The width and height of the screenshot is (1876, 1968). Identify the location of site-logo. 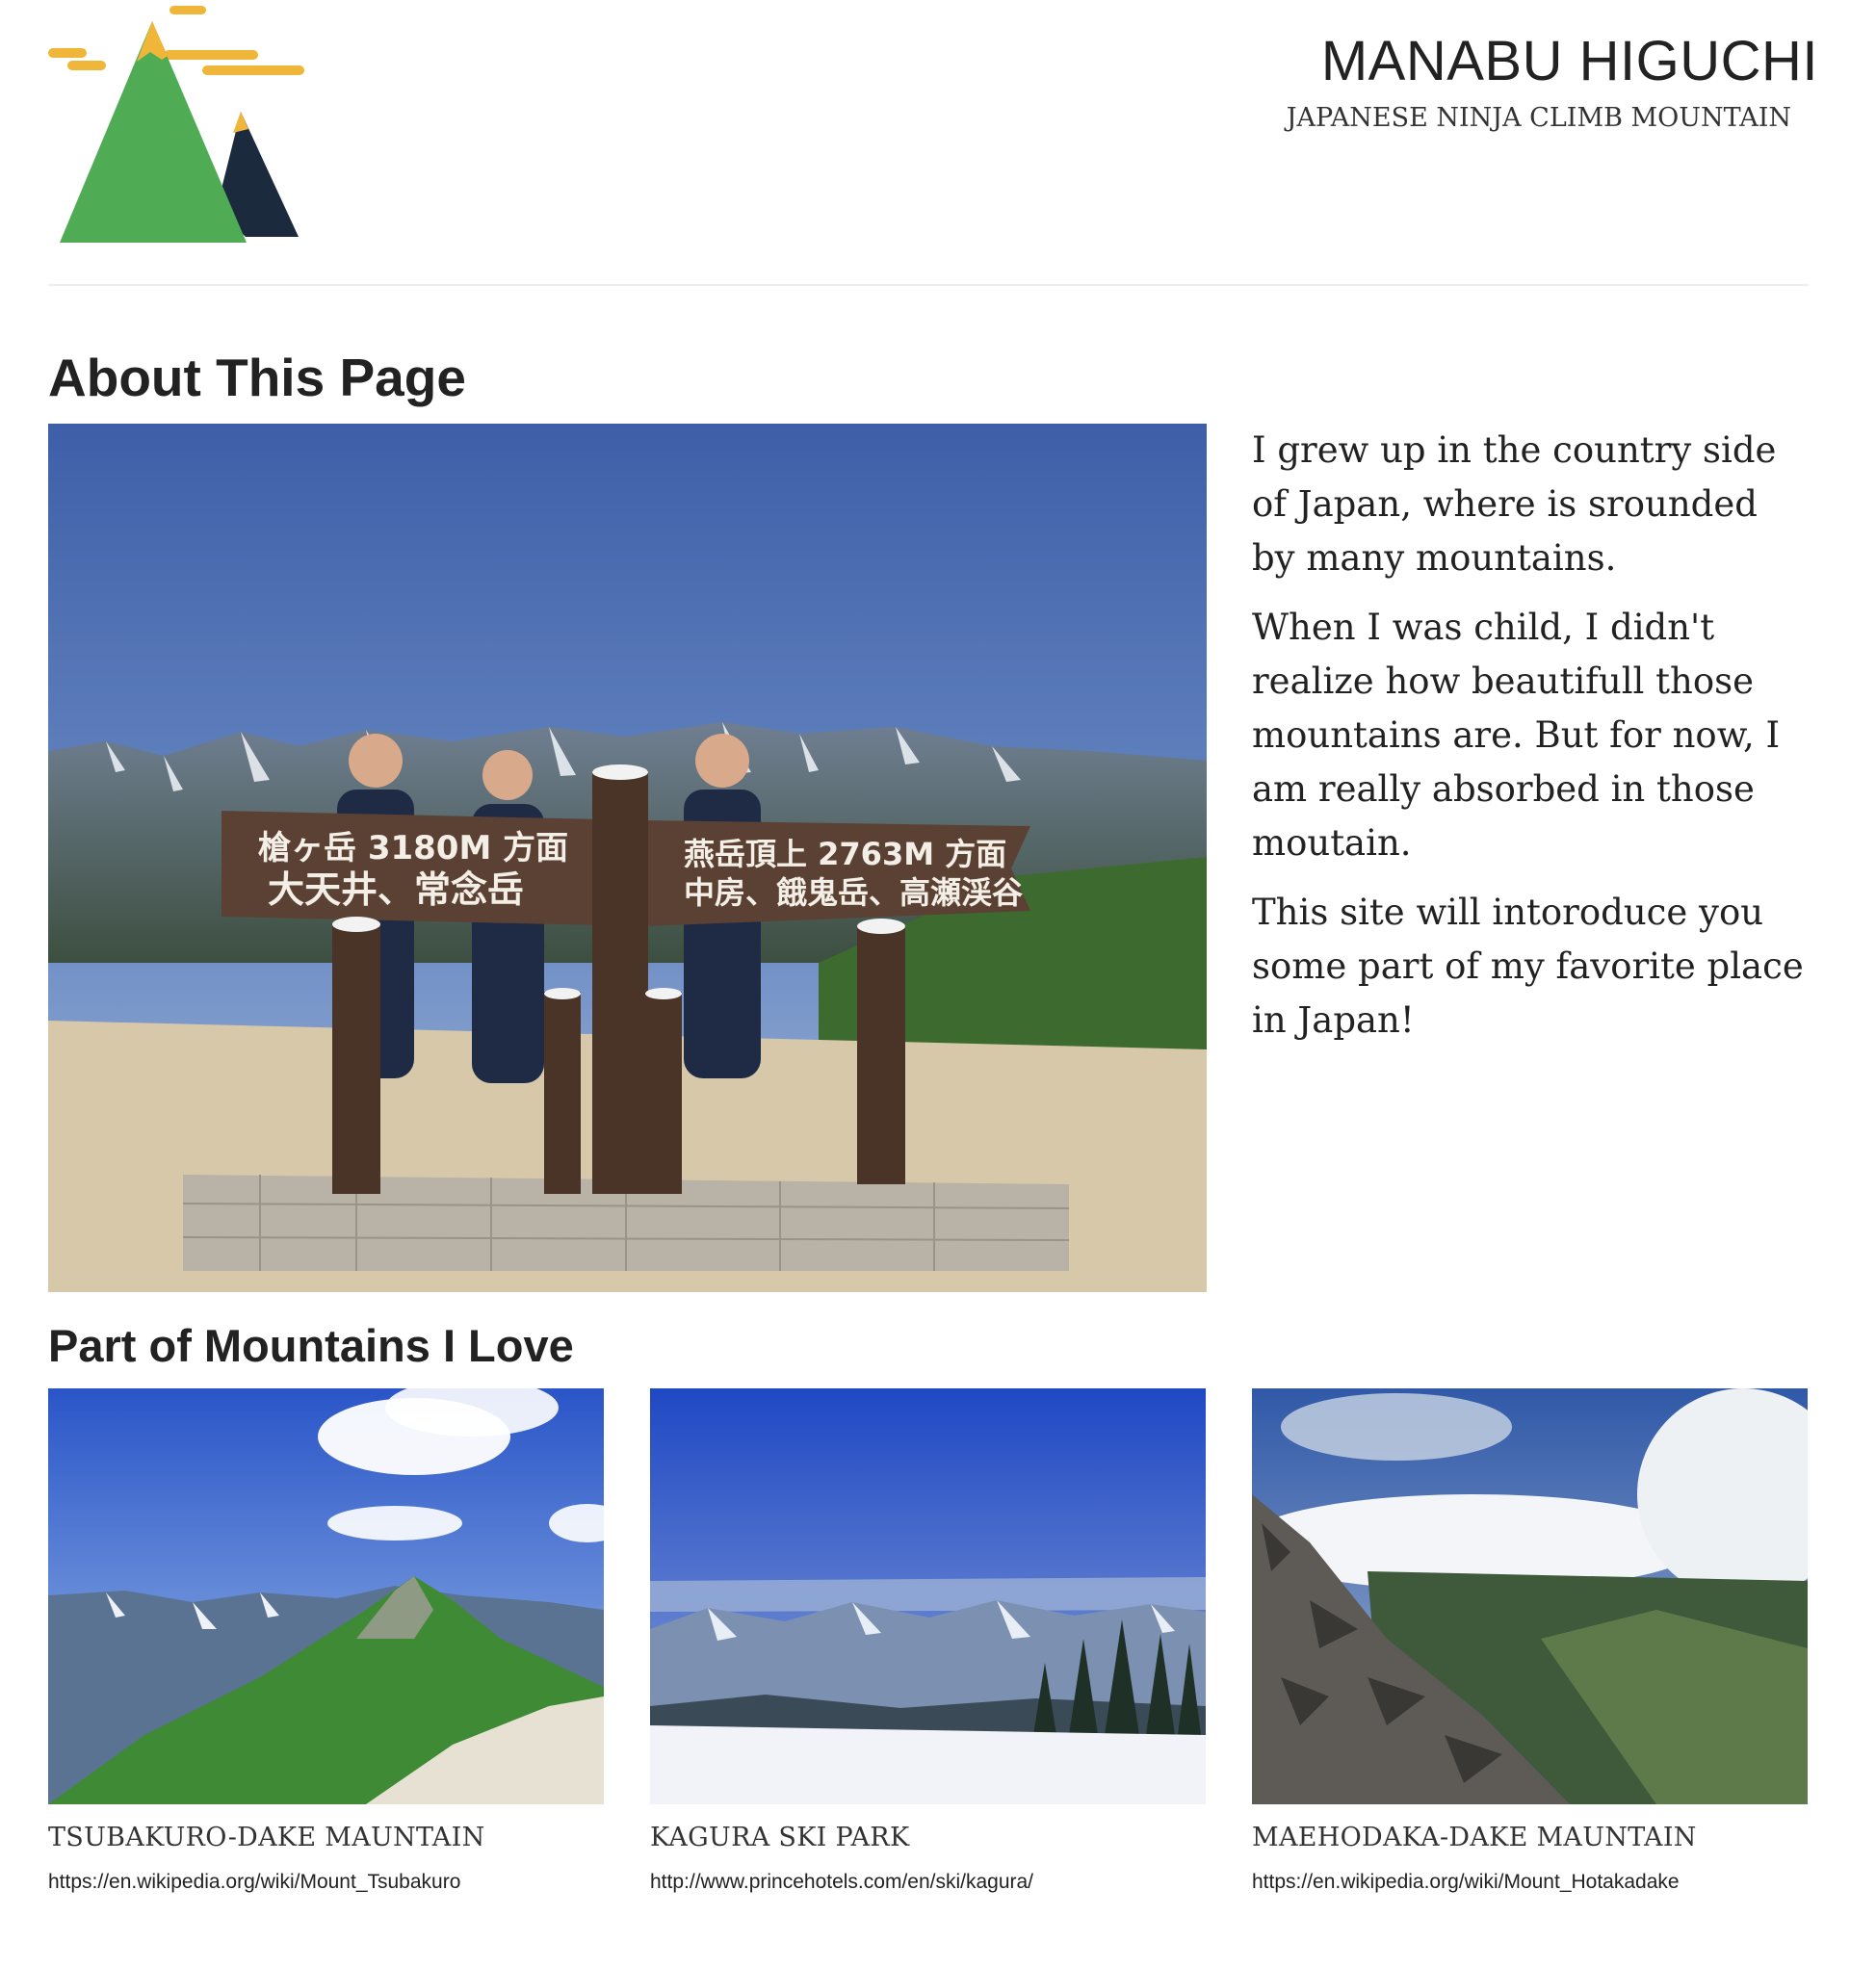
(176, 126).